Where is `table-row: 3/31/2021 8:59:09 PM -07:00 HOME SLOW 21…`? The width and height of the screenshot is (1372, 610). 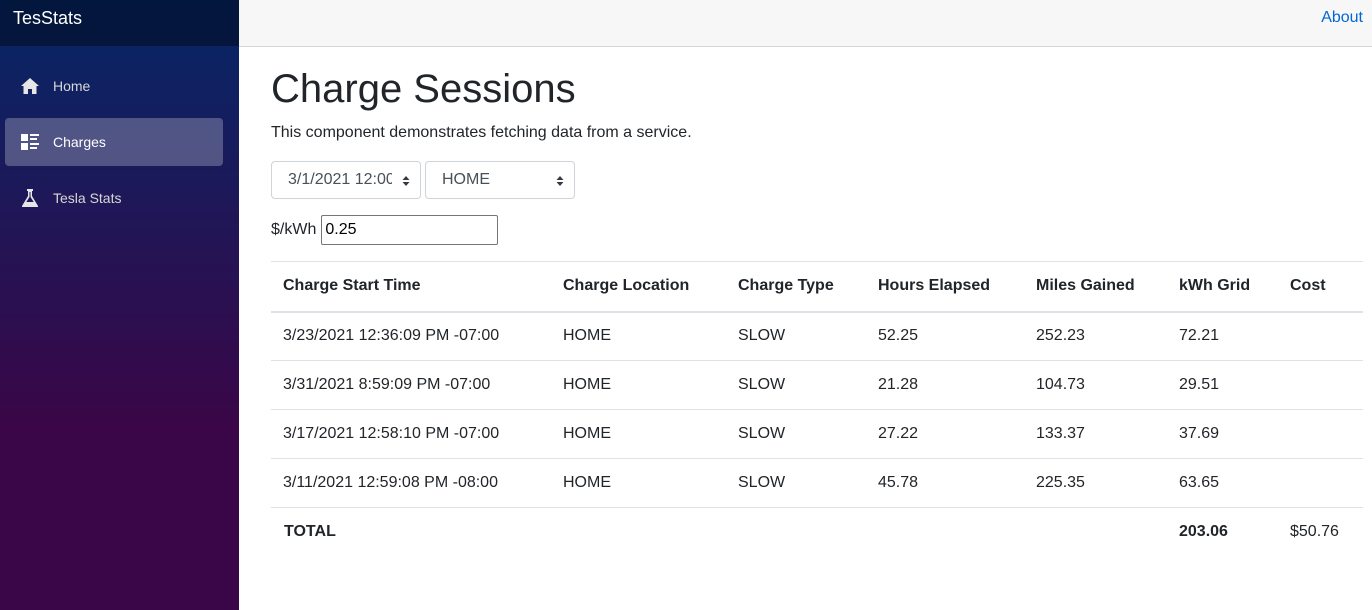
table-row: 3/31/2021 8:59:09 PM -07:00 HOME SLOW 21… is located at coordinates (817, 385).